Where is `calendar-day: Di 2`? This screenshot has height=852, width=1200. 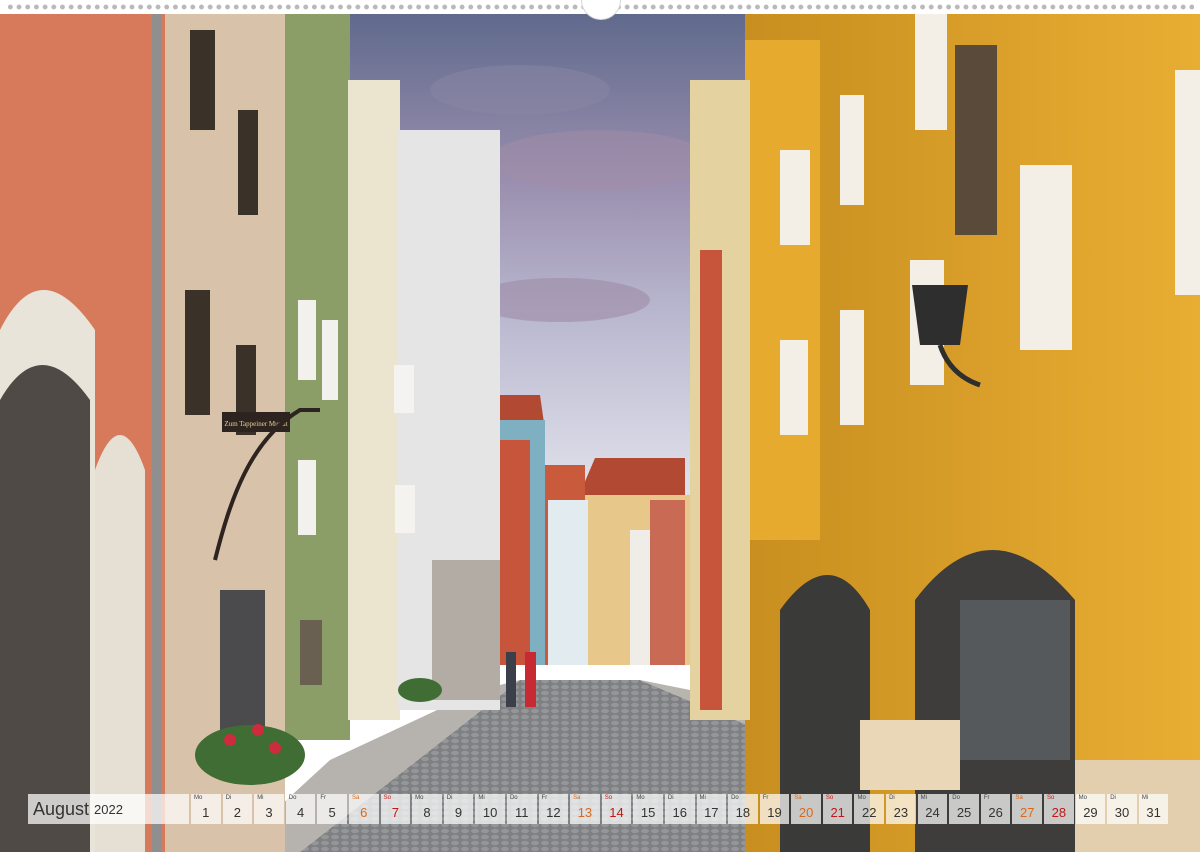 calendar-day: Di 2 is located at coordinates (237, 809).